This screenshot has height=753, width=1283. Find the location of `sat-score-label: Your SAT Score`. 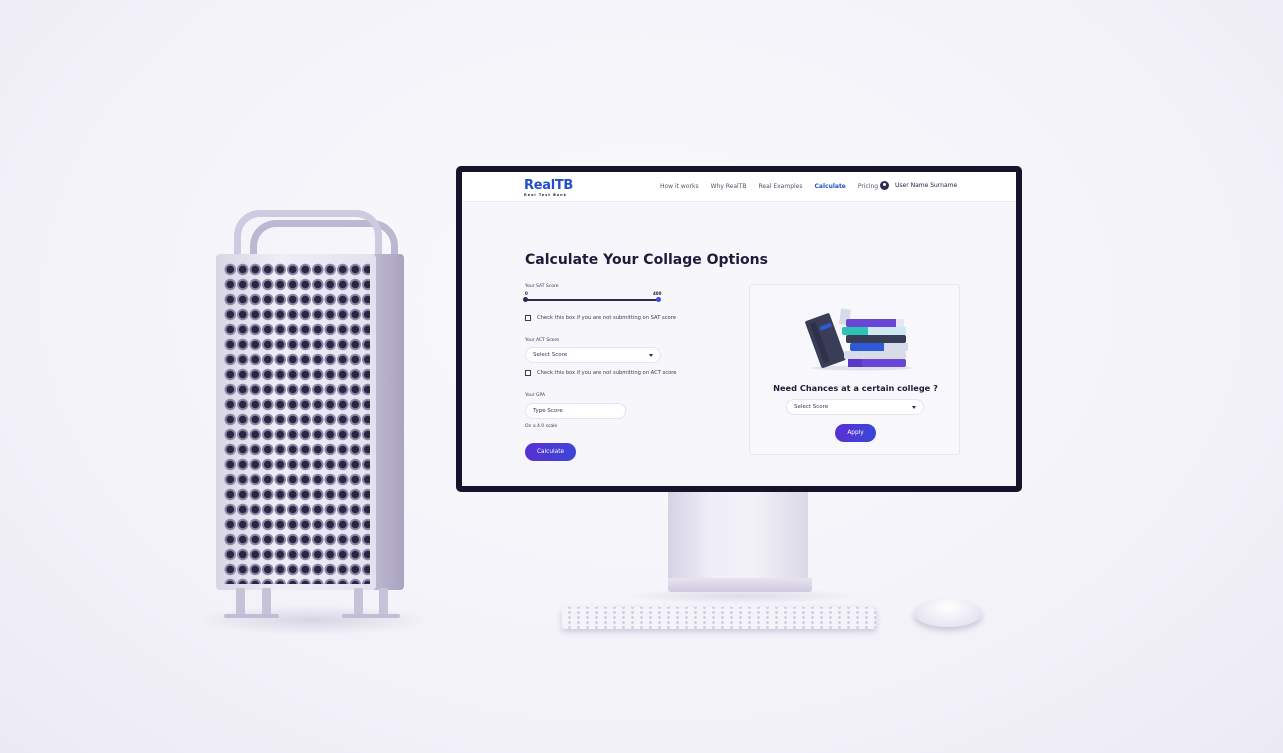

sat-score-label: Your SAT Score is located at coordinates (542, 286).